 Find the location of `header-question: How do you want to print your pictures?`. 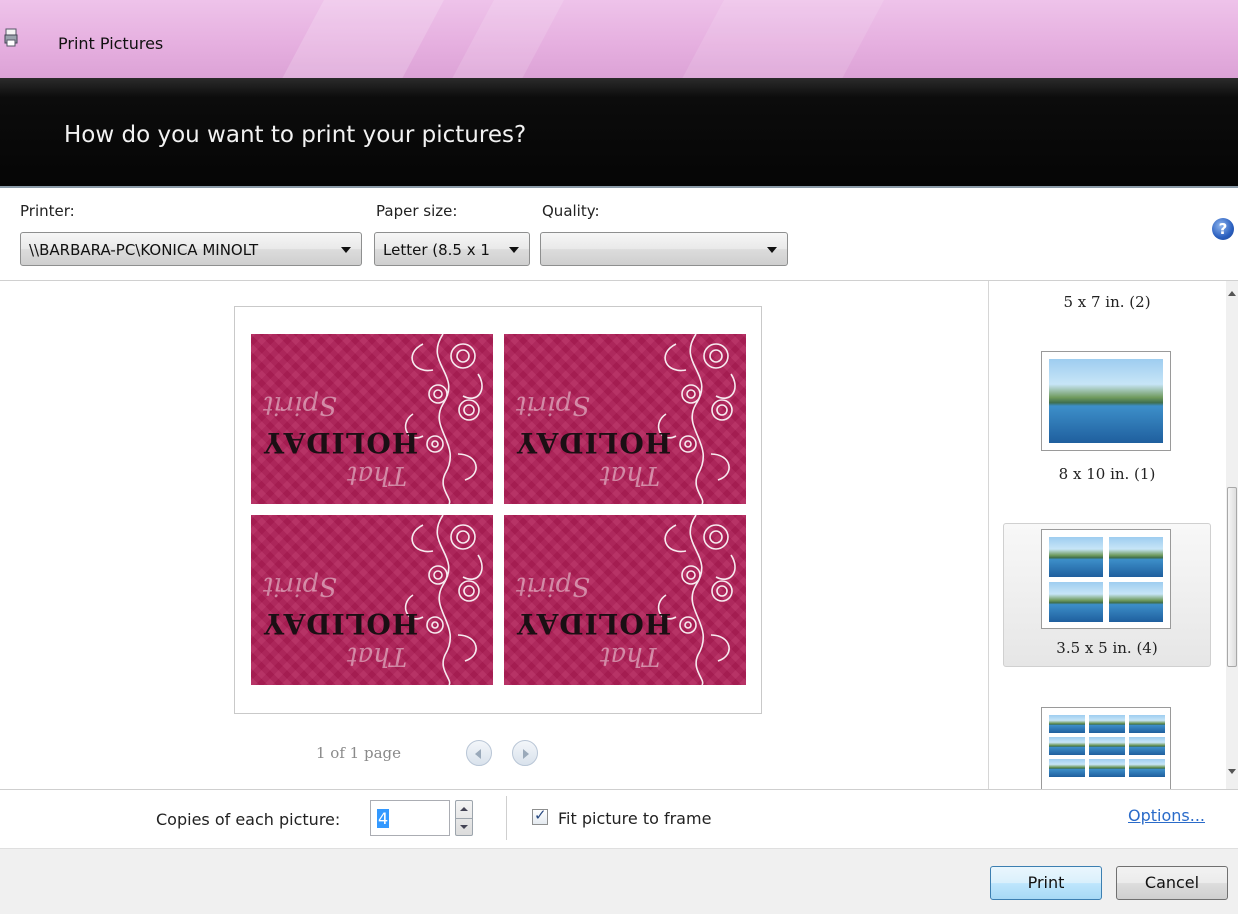

header-question: How do you want to print your pictures? is located at coordinates (295, 135).